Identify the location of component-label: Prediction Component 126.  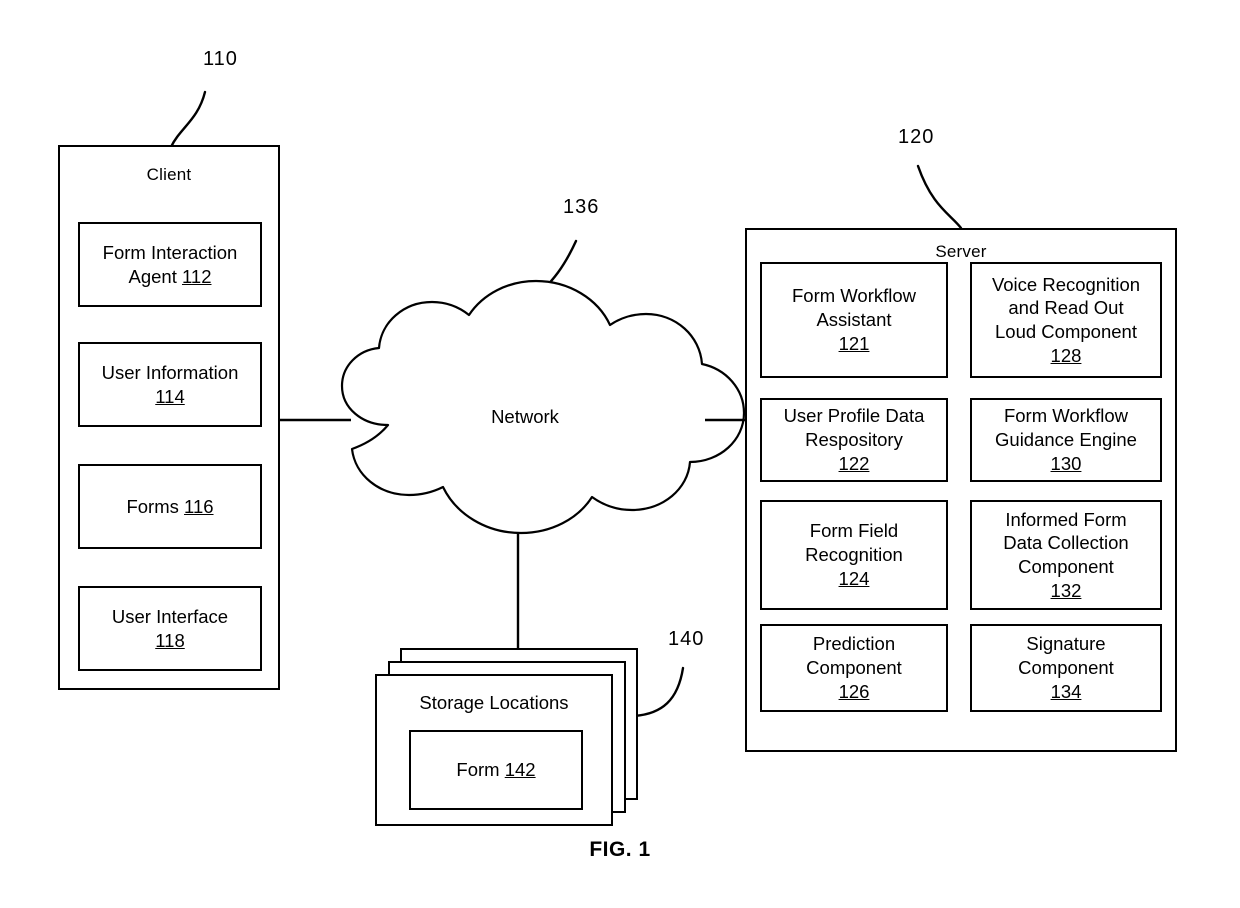
(854, 667).